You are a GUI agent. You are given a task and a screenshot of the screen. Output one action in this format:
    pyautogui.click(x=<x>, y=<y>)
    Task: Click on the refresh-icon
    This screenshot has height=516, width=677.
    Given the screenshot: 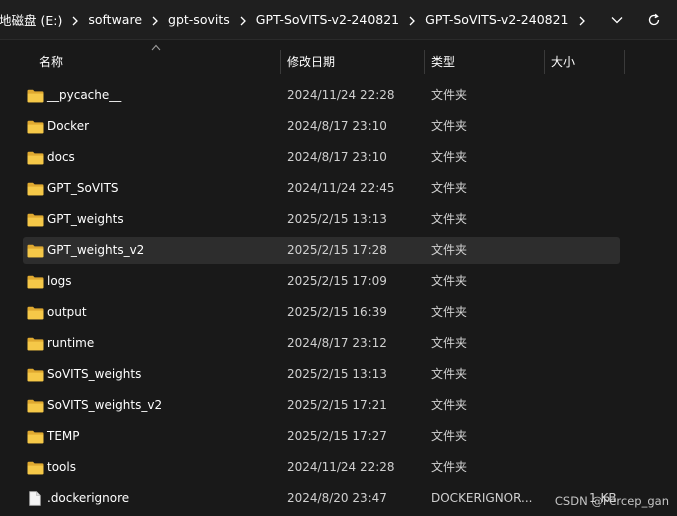 What is the action you would take?
    pyautogui.click(x=654, y=20)
    